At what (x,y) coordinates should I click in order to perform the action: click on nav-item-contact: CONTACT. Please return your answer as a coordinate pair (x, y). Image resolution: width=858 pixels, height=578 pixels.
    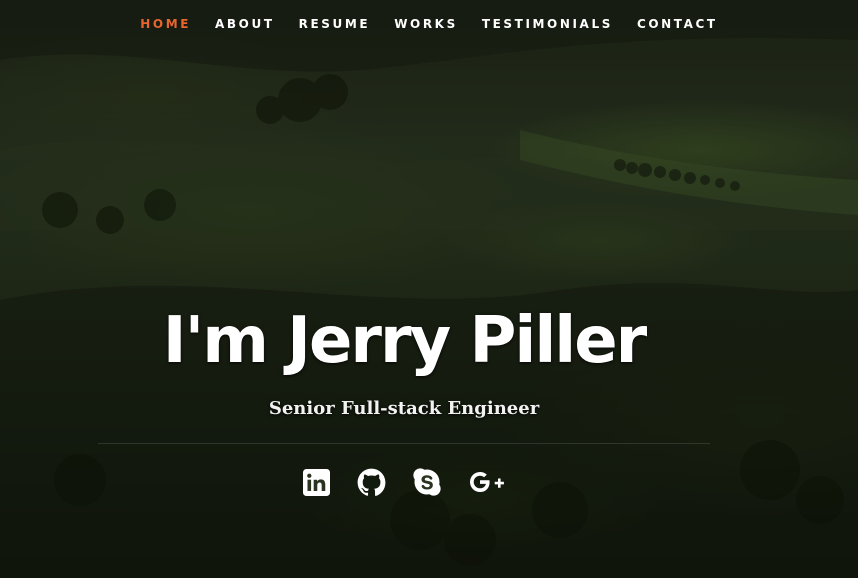
    Looking at the image, I should click on (677, 24).